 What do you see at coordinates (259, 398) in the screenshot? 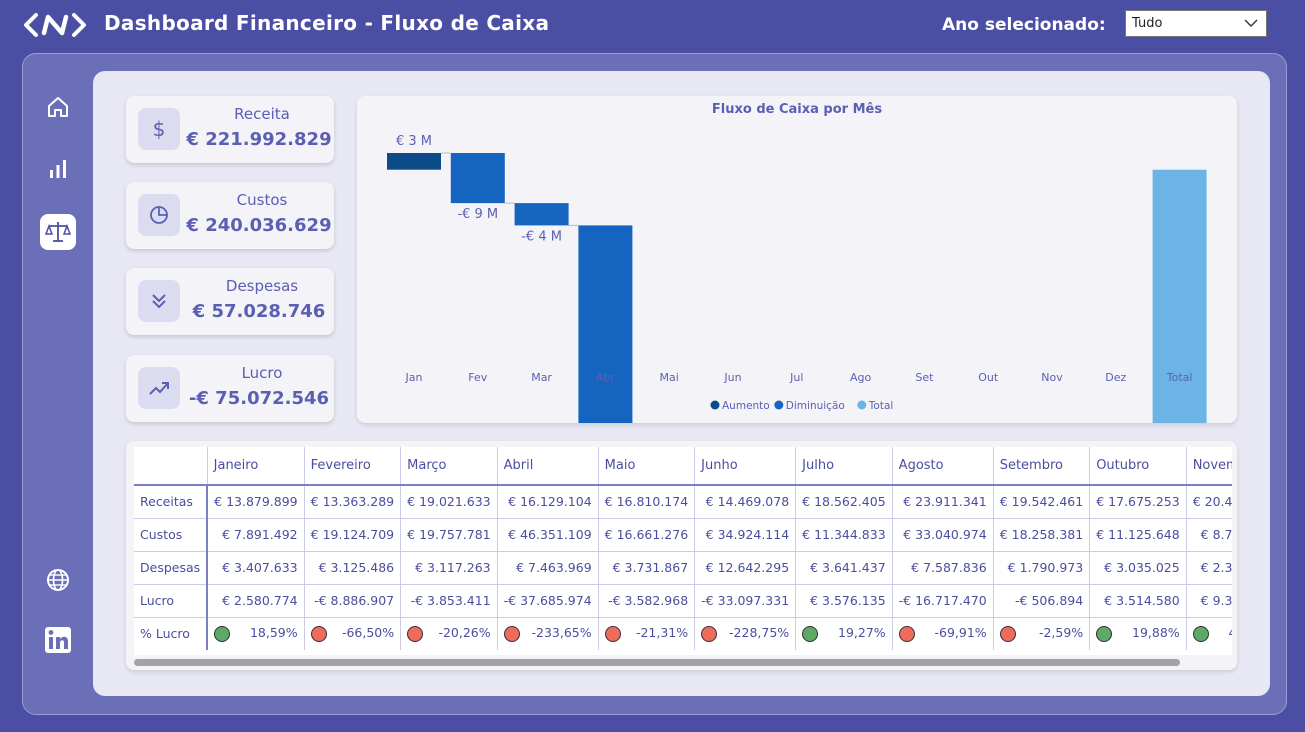
I see `kpi-value: -€ 75.072.546` at bounding box center [259, 398].